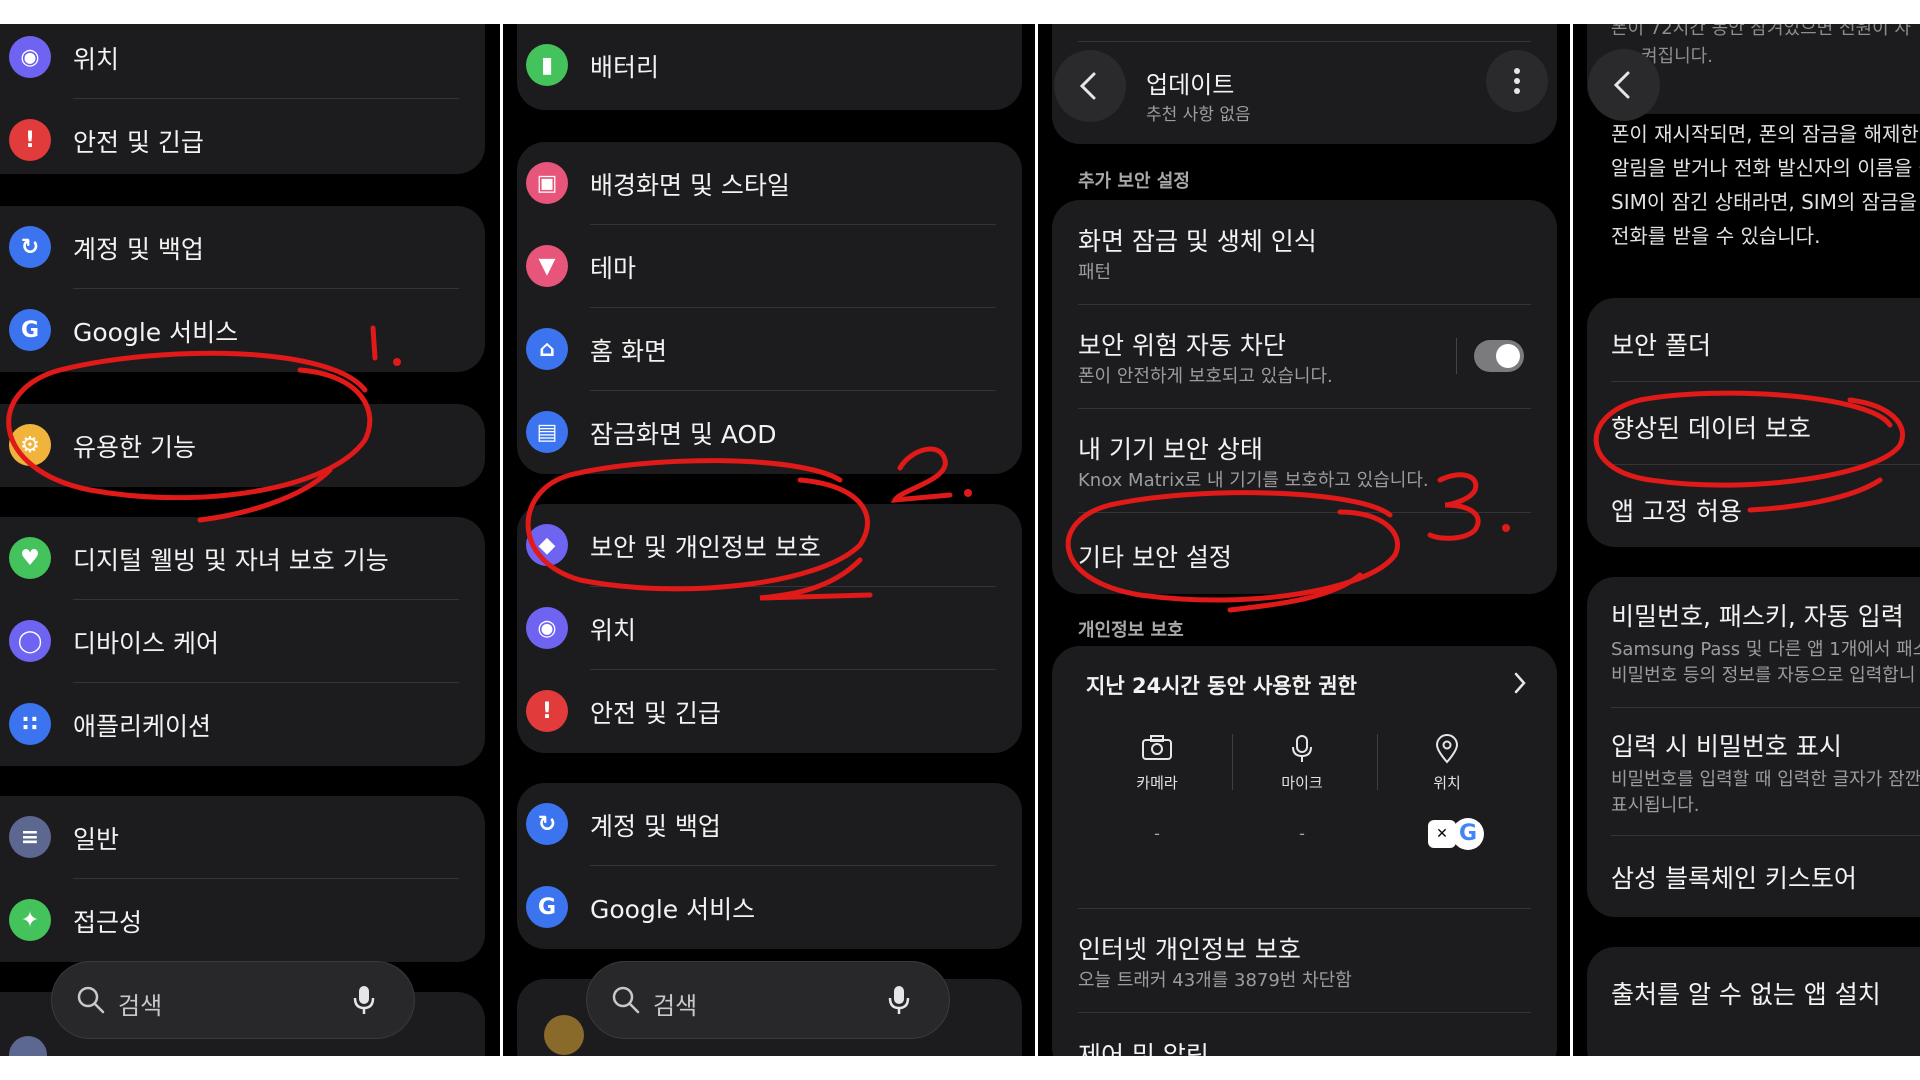 This screenshot has height=1080, width=1920. I want to click on passwords-autofill-subtitle: Samsung Pass 및 다른 앱 1개에서 패스, so click(1765, 649).